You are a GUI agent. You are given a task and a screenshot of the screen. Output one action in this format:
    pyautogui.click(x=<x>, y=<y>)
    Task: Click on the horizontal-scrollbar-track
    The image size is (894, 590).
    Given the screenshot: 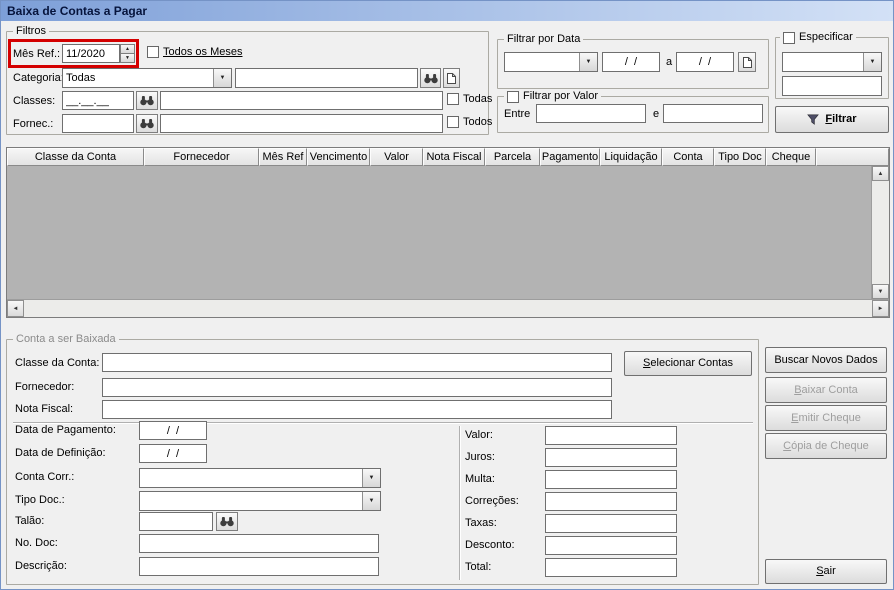 What is the action you would take?
    pyautogui.click(x=448, y=308)
    